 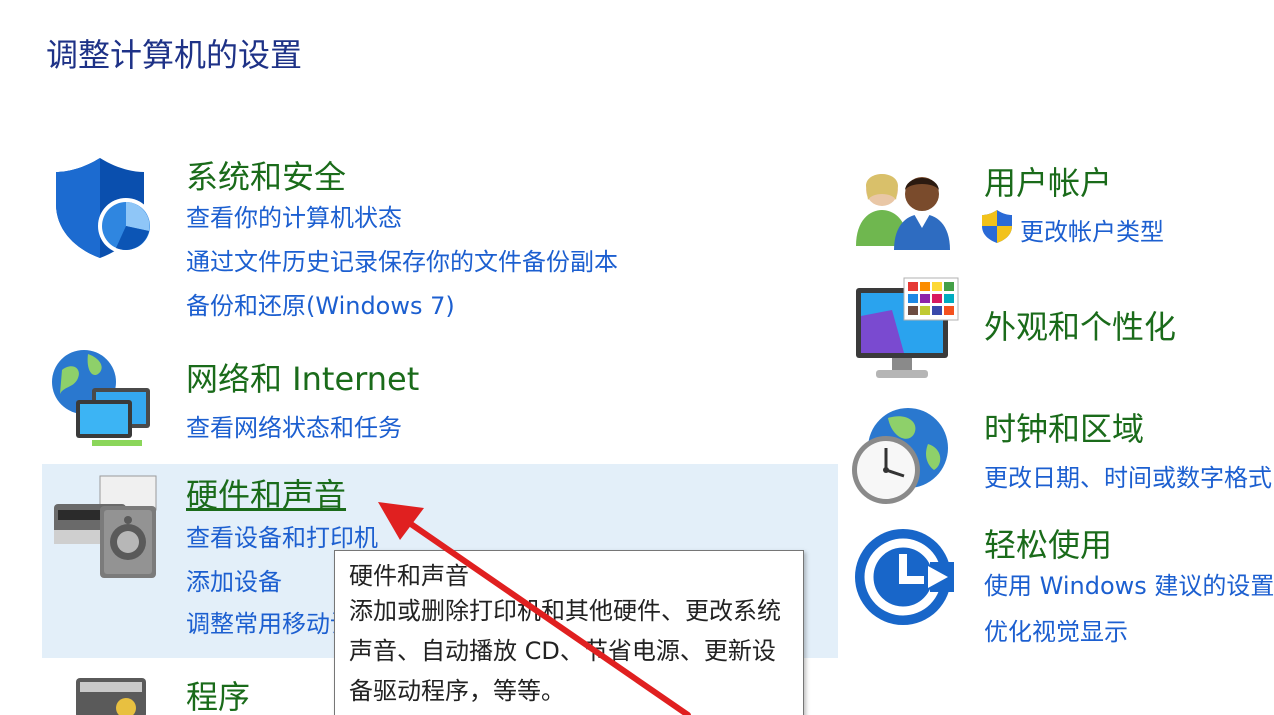 What do you see at coordinates (906, 330) in the screenshot?
I see `monitor-palette-icon` at bounding box center [906, 330].